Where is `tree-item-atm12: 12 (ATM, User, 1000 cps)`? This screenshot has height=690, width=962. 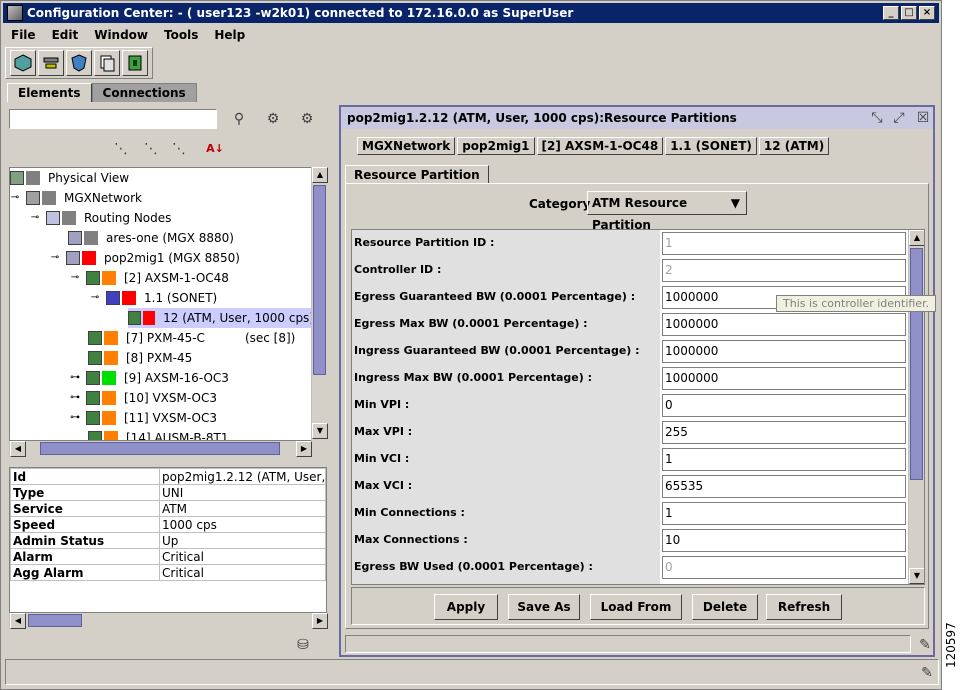 tree-item-atm12: 12 (ATM, User, 1000 cps) is located at coordinates (220, 318).